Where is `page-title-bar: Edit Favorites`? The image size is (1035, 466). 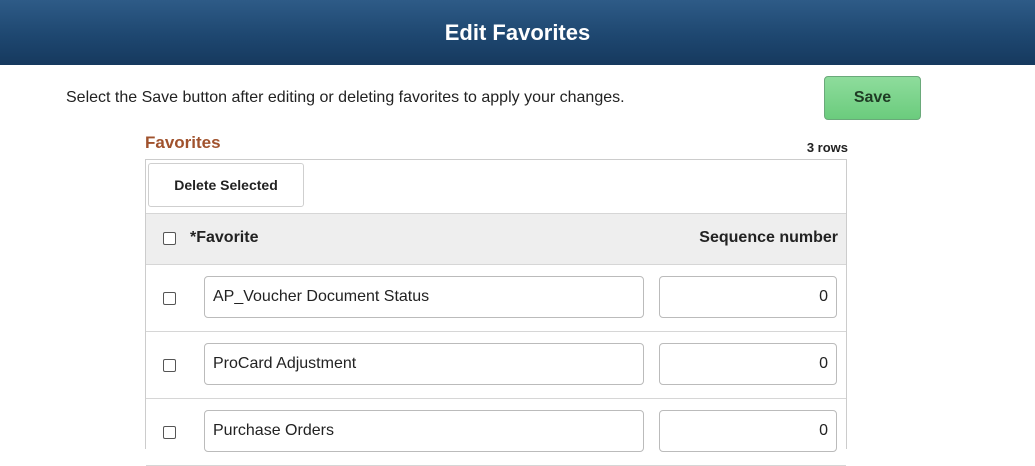
page-title-bar: Edit Favorites is located at coordinates (517, 32).